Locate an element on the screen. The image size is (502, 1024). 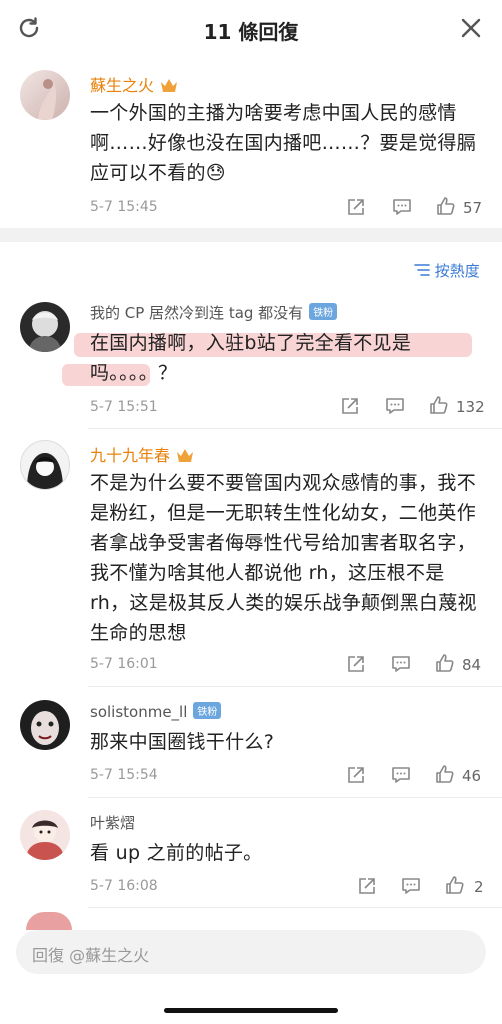
page-title: 11 條回復 is located at coordinates (251, 32).